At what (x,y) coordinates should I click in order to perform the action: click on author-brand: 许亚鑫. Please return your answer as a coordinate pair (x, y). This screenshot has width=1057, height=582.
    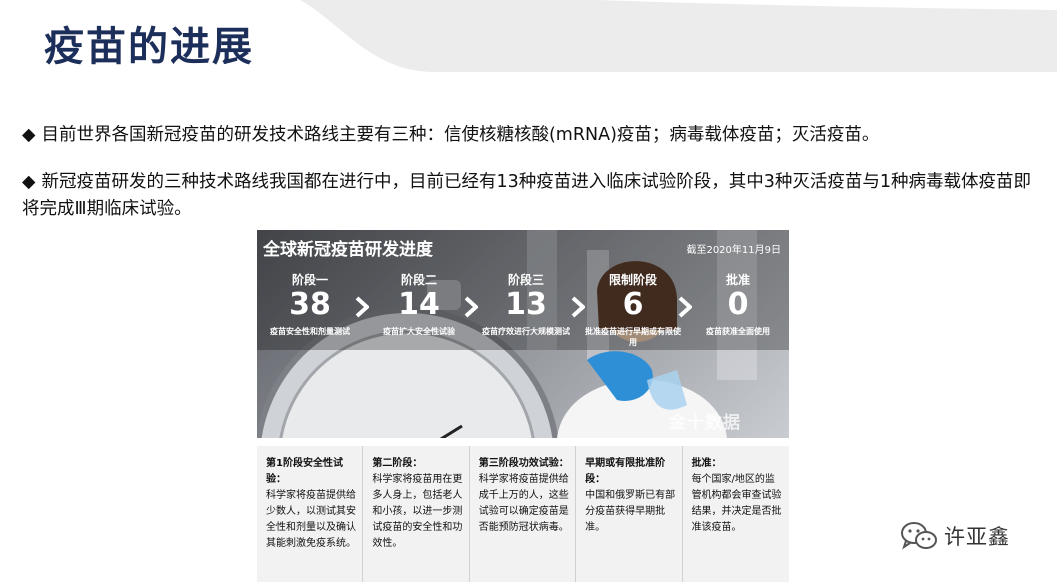
    Looking at the image, I should click on (955, 536).